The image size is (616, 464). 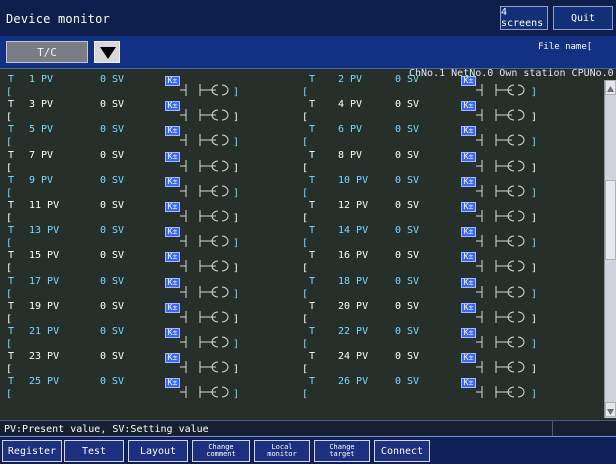 I want to click on present-value: 5 PV, so click(x=41, y=130).